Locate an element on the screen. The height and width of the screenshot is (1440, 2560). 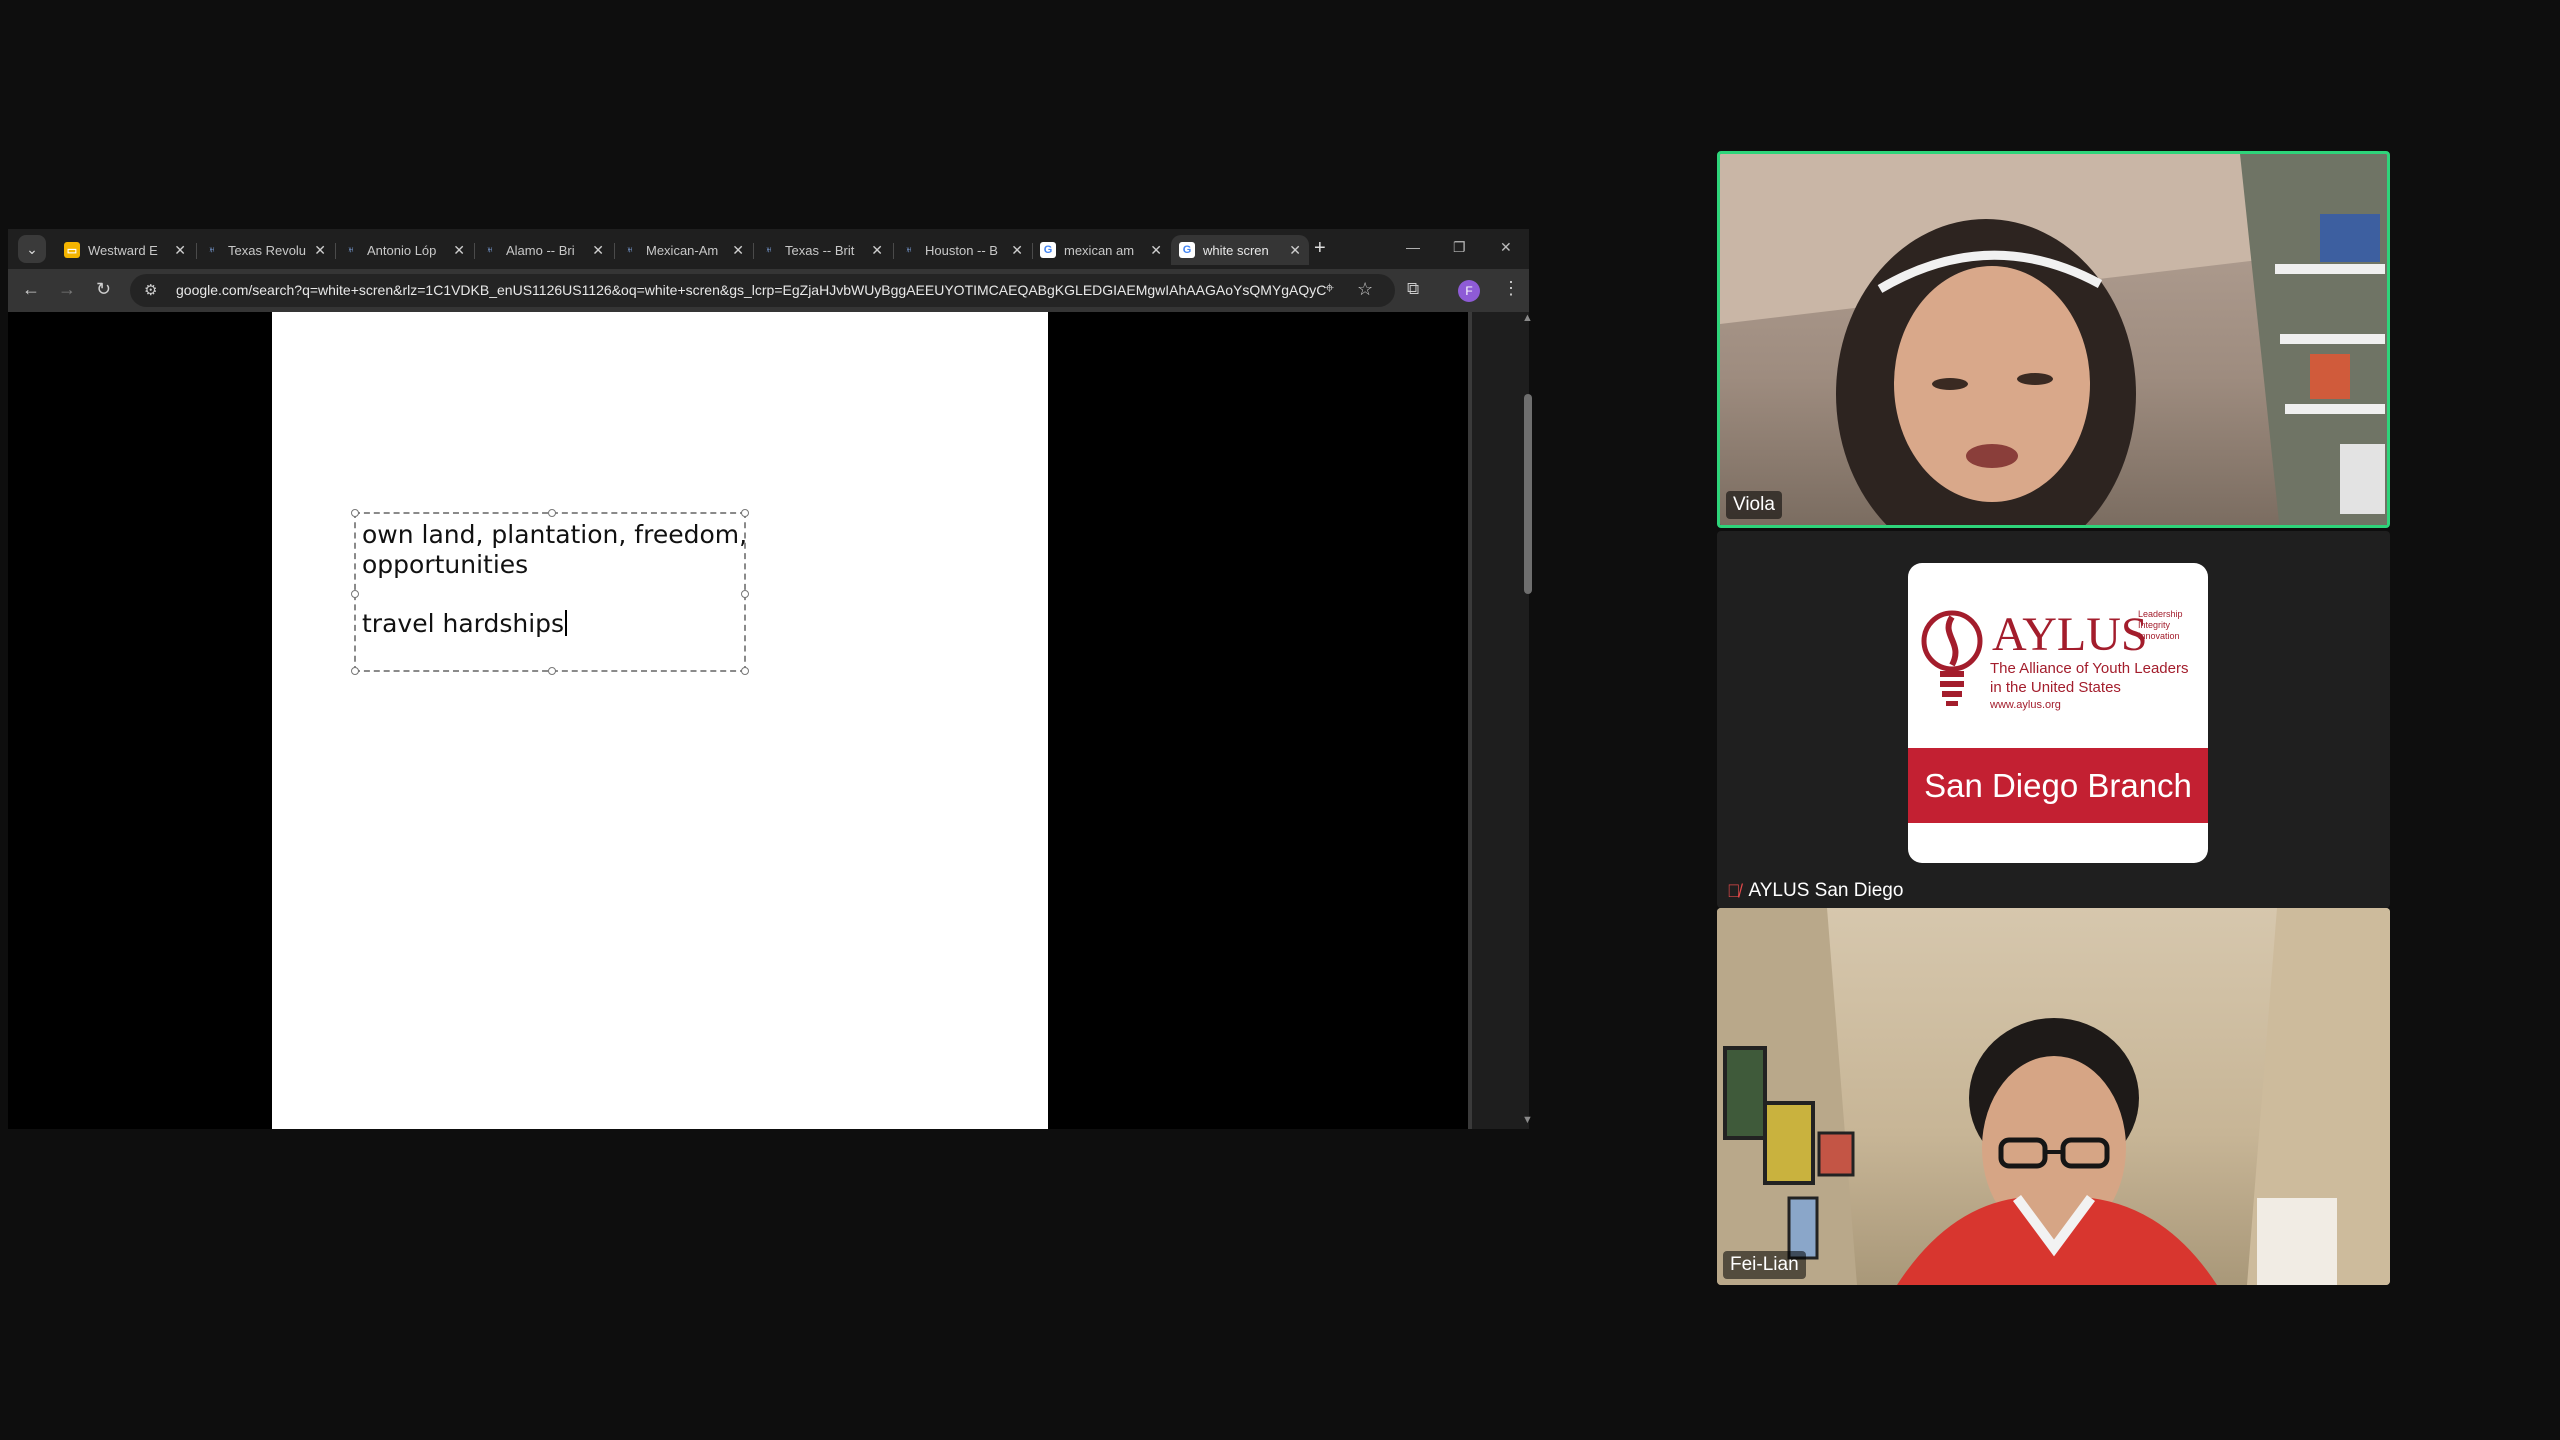
slides-icon: ▭ is located at coordinates (72, 250).